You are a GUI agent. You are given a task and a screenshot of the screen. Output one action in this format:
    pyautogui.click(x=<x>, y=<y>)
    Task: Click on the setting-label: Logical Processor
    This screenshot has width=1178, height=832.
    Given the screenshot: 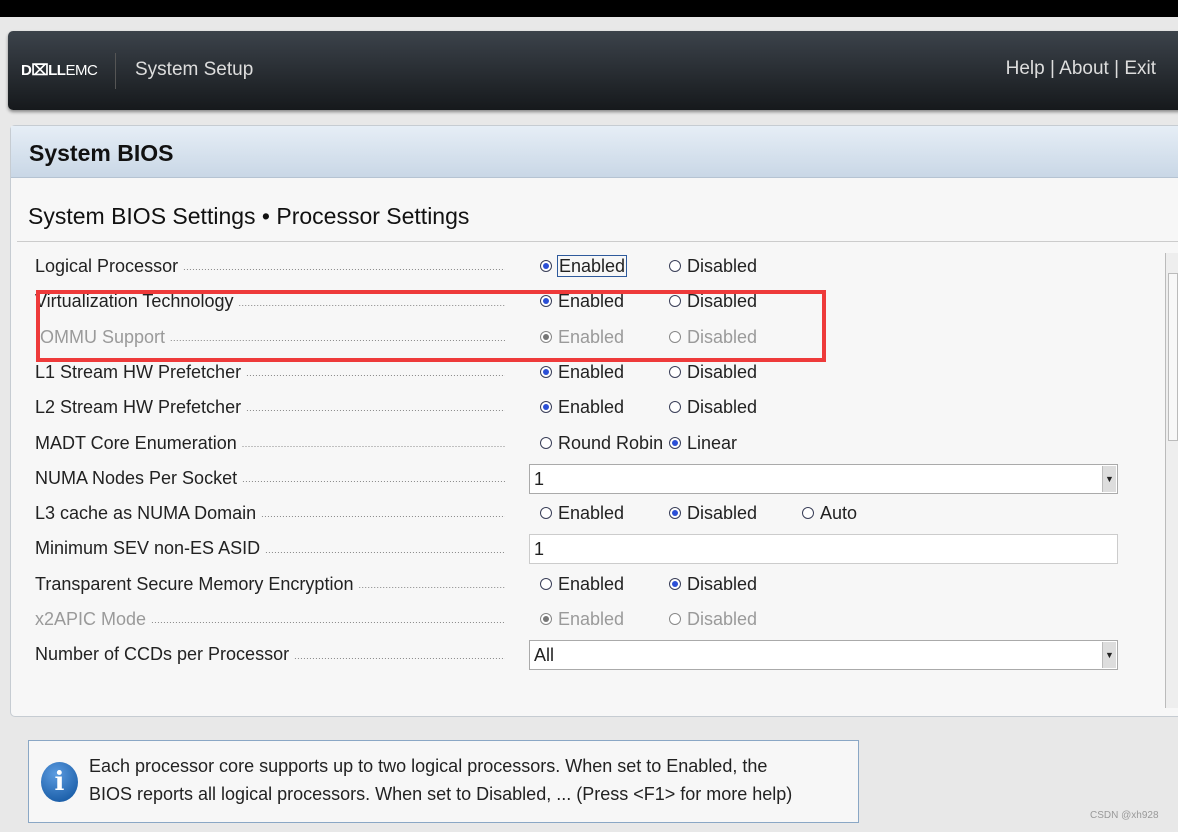 What is the action you would take?
    pyautogui.click(x=270, y=266)
    